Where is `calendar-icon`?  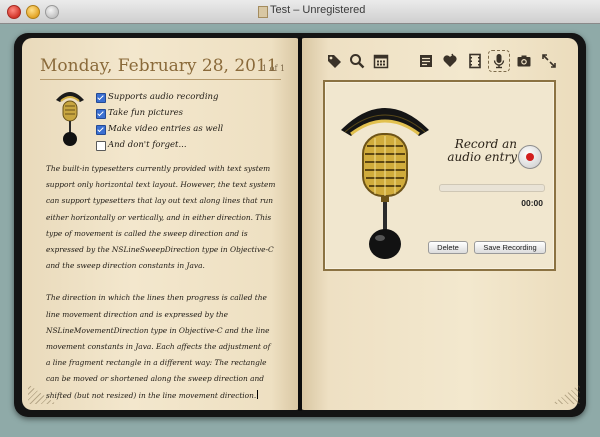
calendar-icon is located at coordinates (381, 61).